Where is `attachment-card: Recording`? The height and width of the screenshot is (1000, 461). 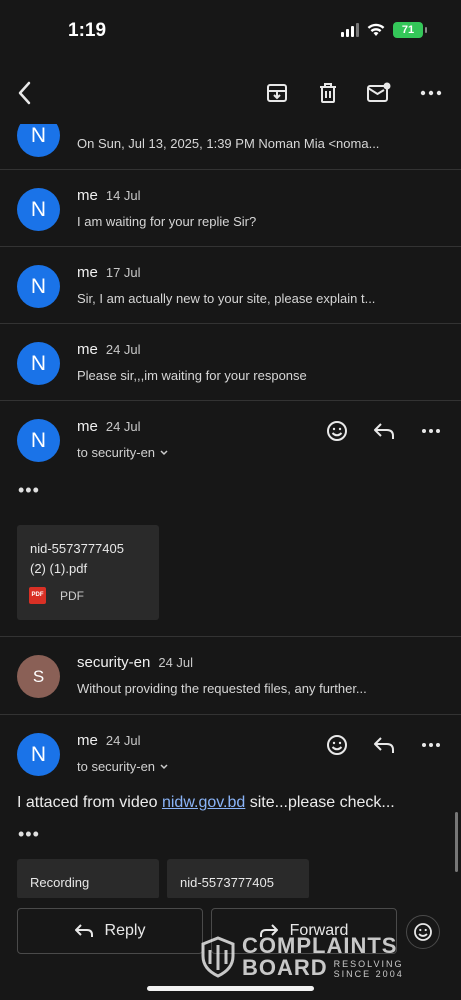
attachment-card: Recording is located at coordinates (88, 879).